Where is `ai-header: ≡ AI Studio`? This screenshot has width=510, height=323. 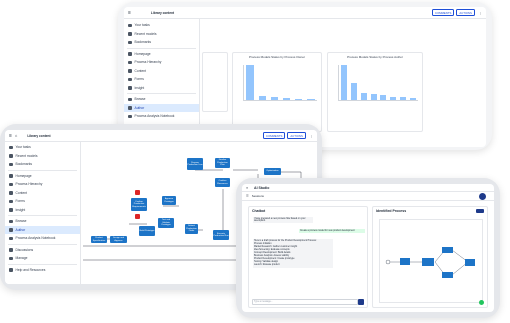 ai-header: ≡ AI Studio is located at coordinates (368, 188).